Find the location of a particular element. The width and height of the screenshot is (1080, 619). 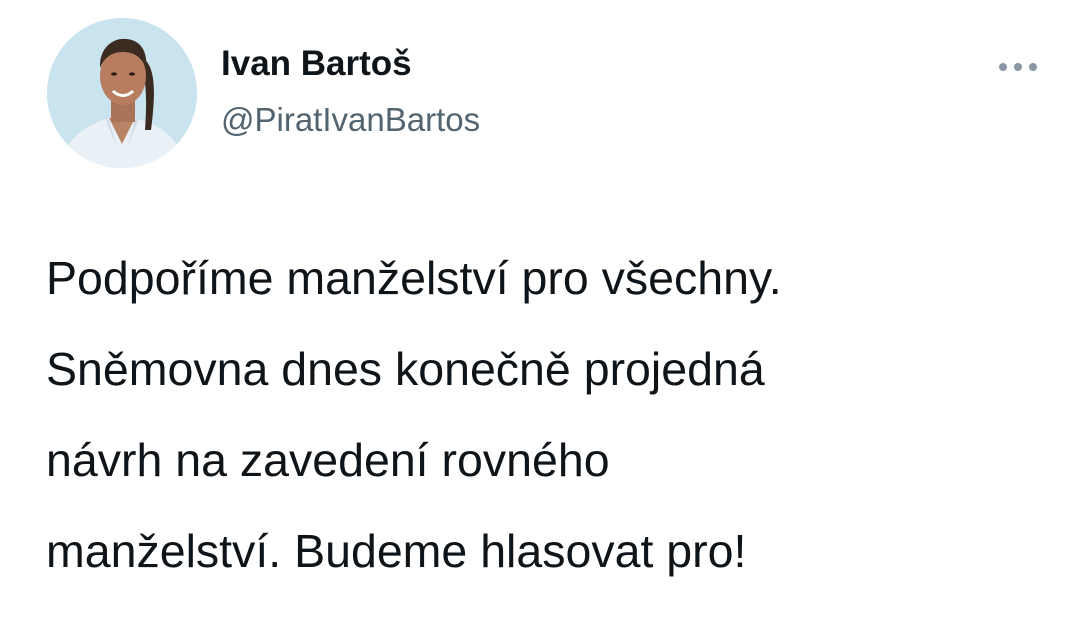

more-options-button is located at coordinates (1018, 67).